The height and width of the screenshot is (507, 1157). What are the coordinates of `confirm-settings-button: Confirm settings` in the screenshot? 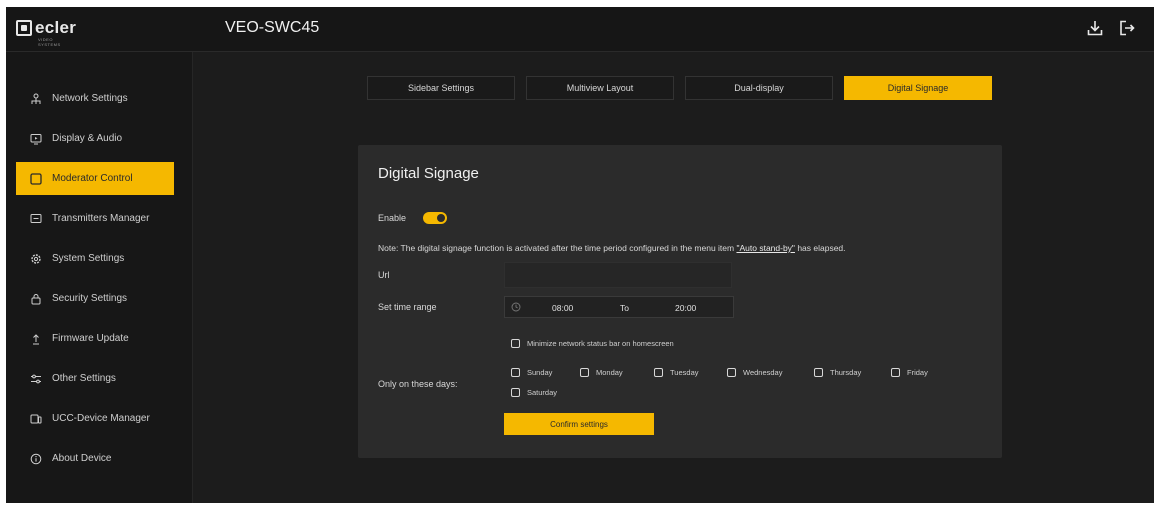 It's located at (579, 424).